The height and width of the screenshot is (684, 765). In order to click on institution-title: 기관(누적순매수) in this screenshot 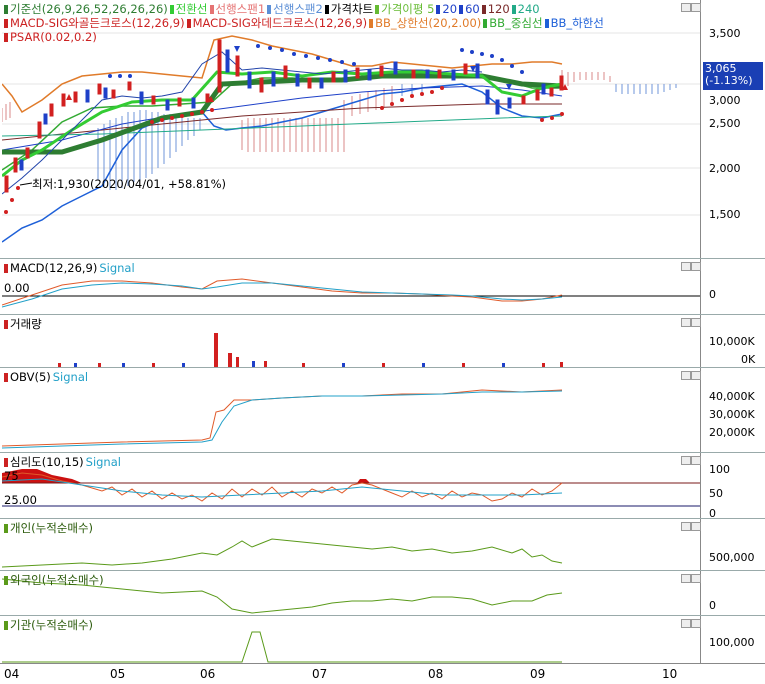, I will do `click(52, 625)`.